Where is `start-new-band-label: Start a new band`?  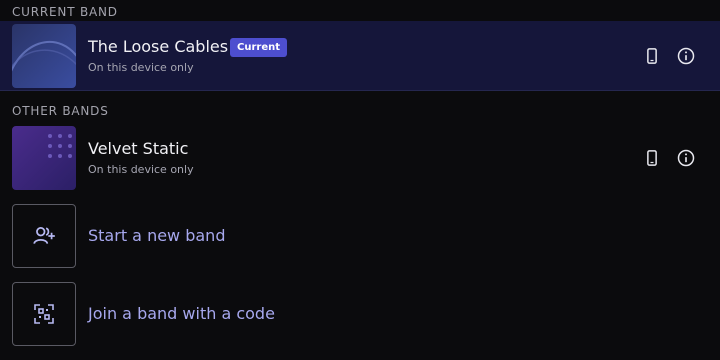
start-new-band-label: Start a new band is located at coordinates (157, 235).